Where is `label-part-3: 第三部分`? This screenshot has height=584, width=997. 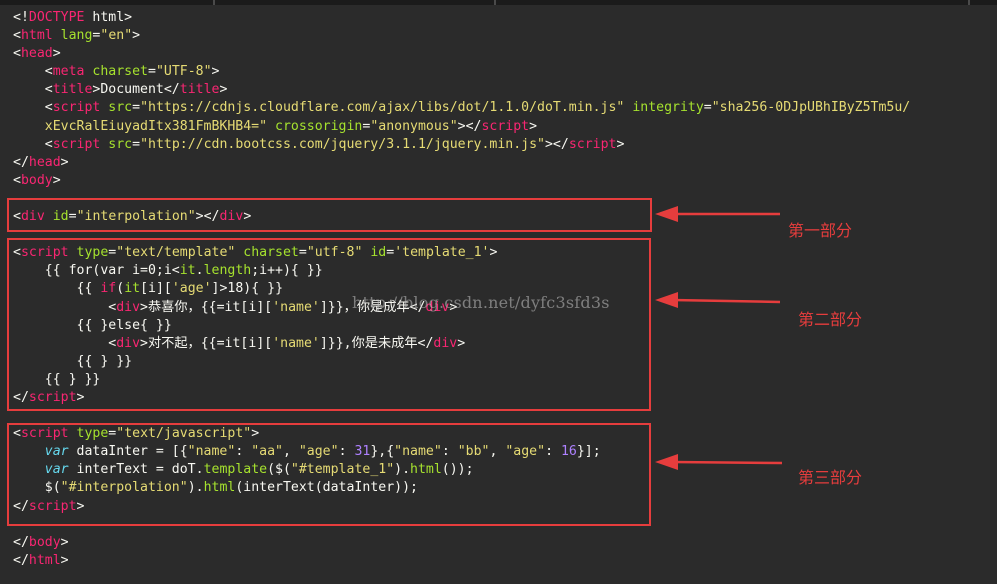 label-part-3: 第三部分 is located at coordinates (830, 477).